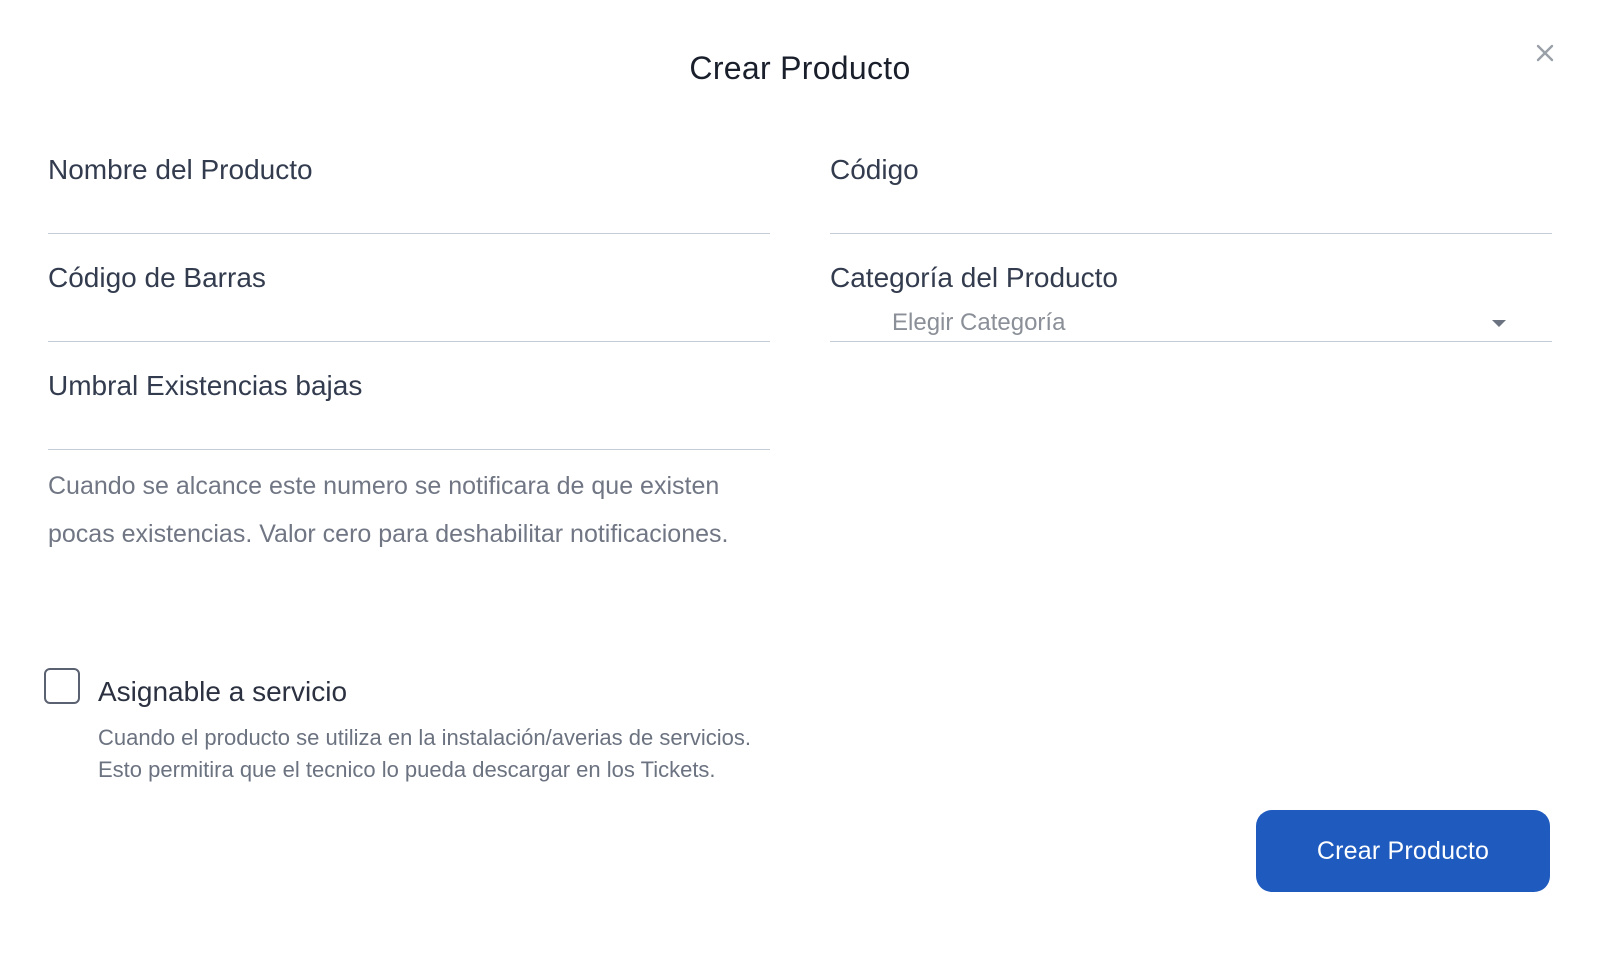 This screenshot has height=972, width=1600. Describe the element at coordinates (1499, 323) in the screenshot. I see `chevron-down-icon` at that location.